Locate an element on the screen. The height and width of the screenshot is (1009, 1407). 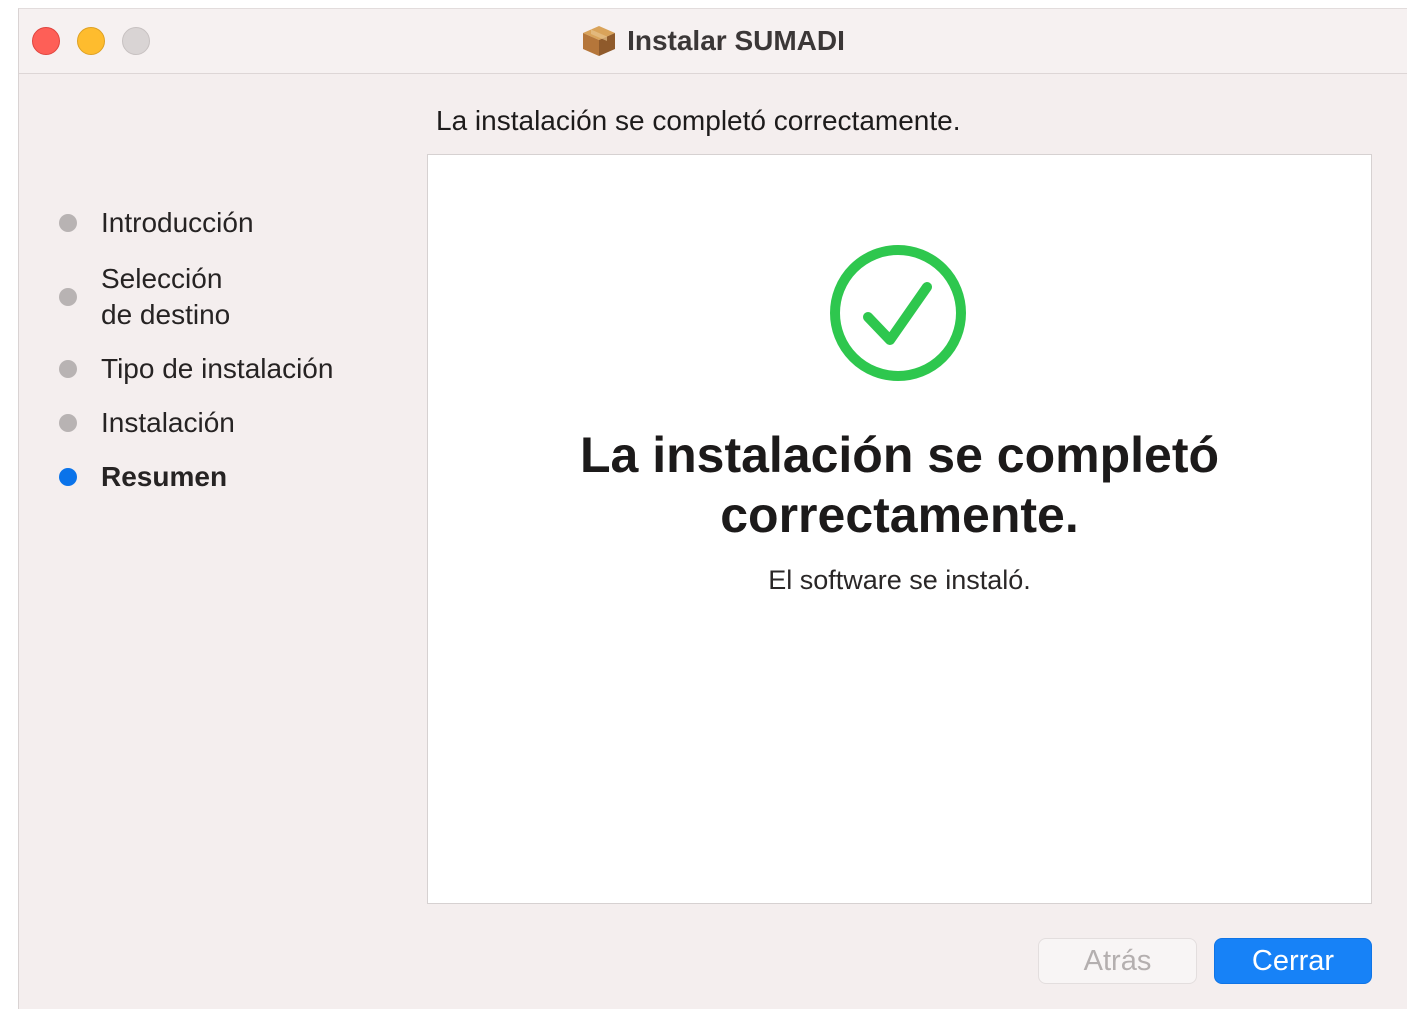
active-step-dot is located at coordinates (68, 477).